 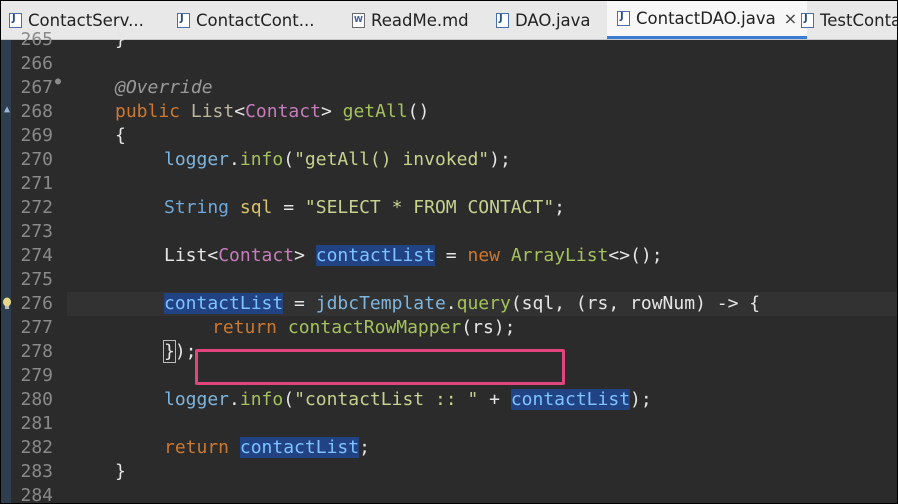 I want to click on line-number: 268, so click(x=36, y=111).